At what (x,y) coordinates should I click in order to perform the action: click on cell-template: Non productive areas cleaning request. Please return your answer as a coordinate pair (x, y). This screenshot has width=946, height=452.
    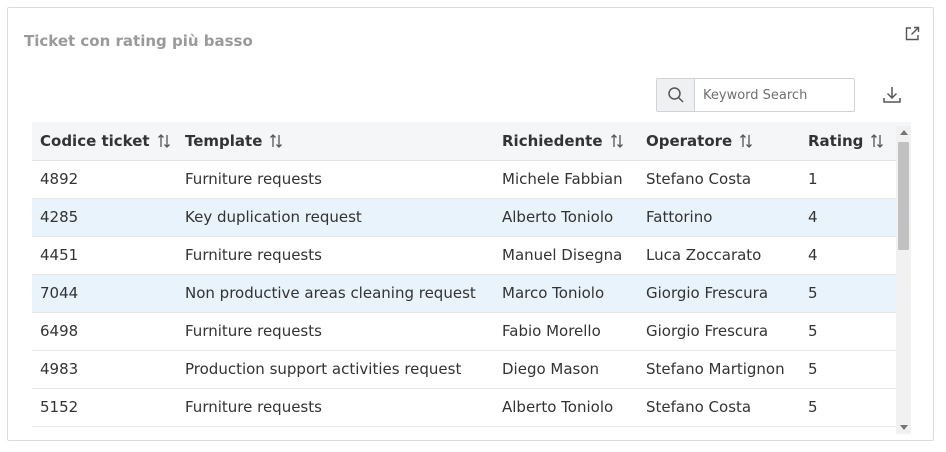
    Looking at the image, I should click on (335, 293).